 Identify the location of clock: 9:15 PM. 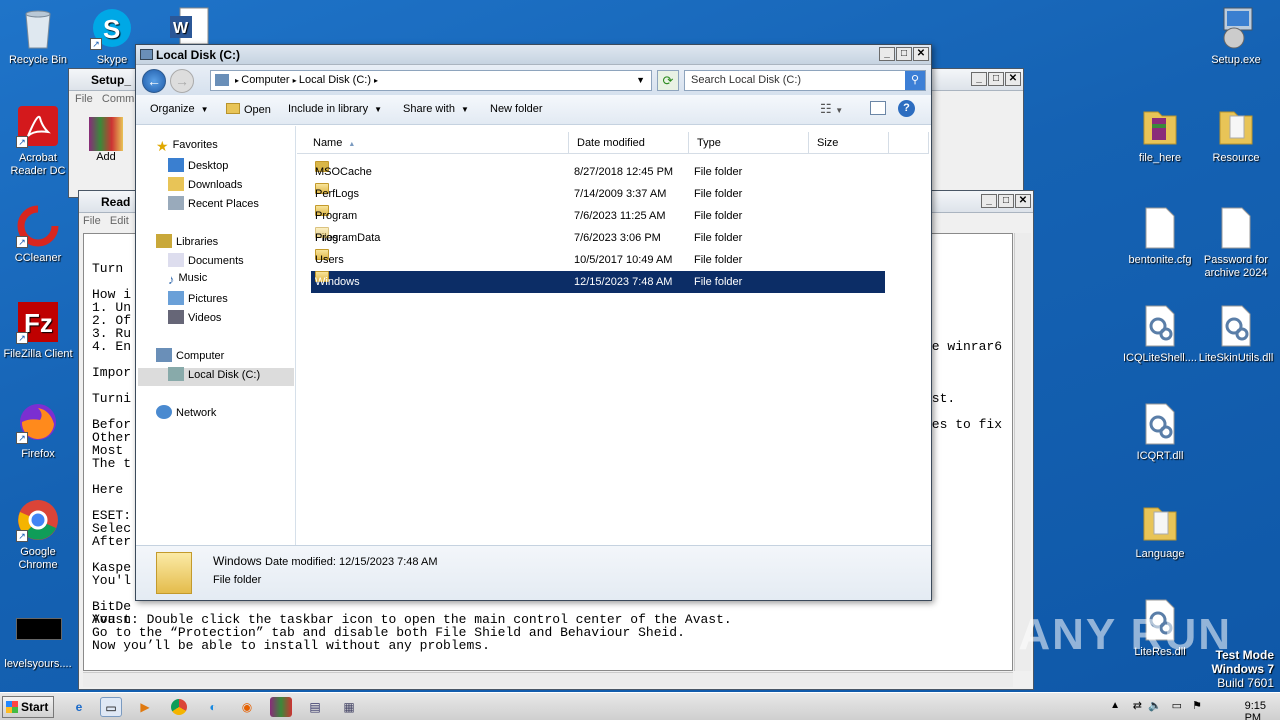
(1255, 710).